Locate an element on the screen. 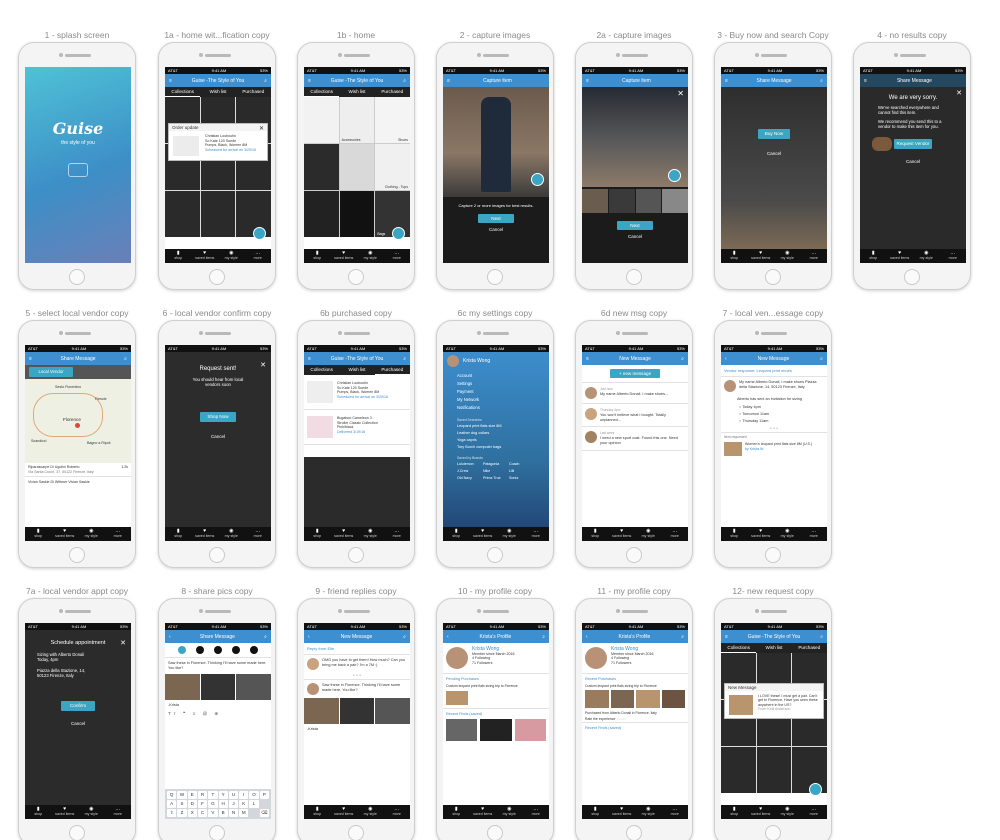 The width and height of the screenshot is (1000, 840). key: V is located at coordinates (213, 813).